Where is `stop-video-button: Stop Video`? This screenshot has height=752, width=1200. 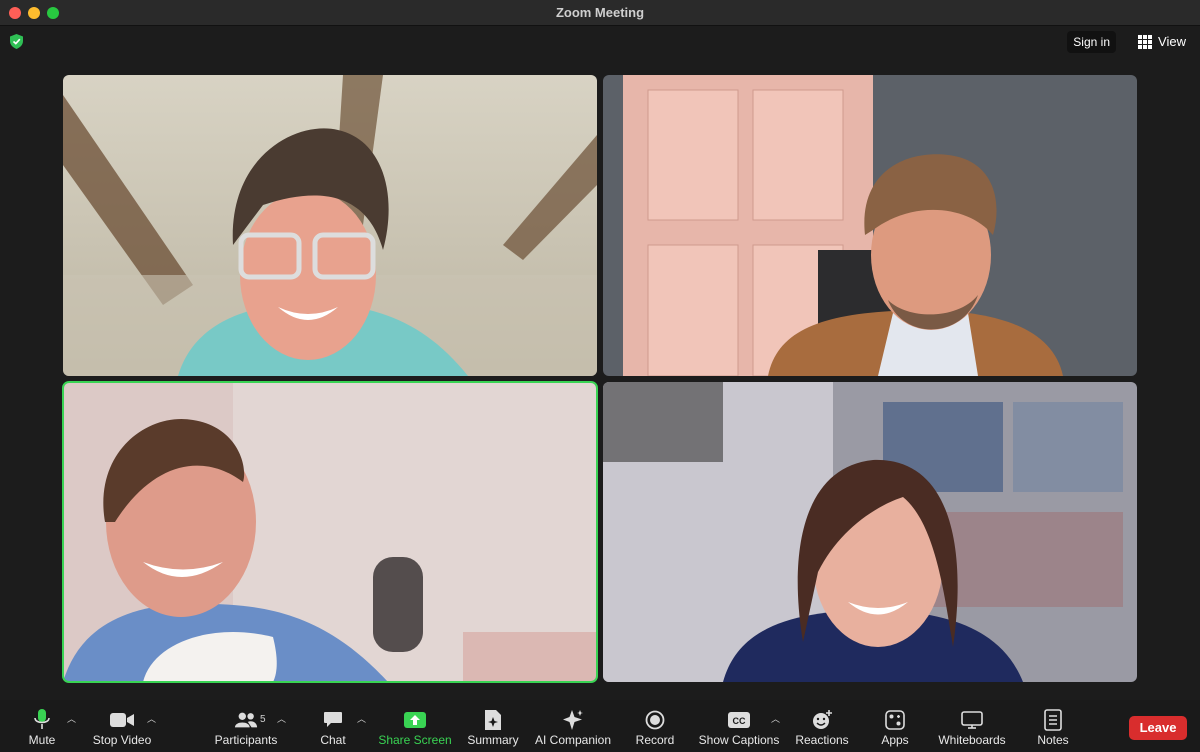
stop-video-button: Stop Video is located at coordinates (122, 726).